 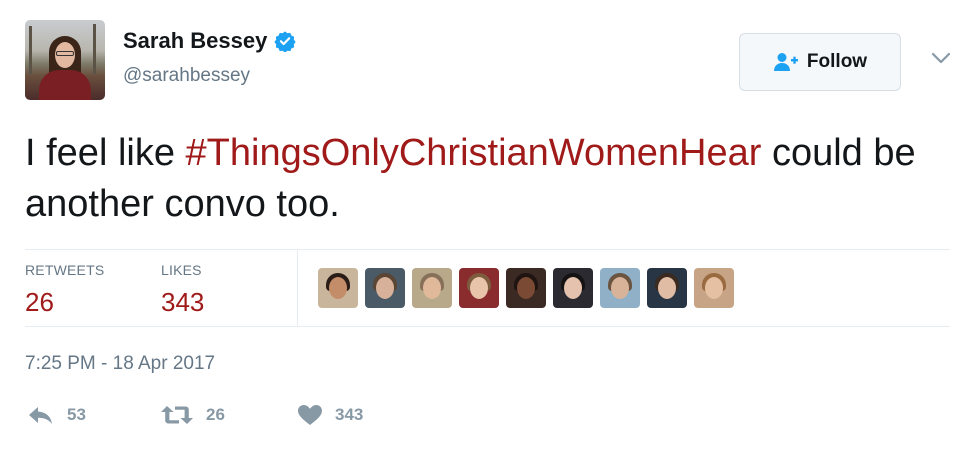 What do you see at coordinates (186, 76) in the screenshot?
I see `author-handle: @sarahbessey` at bounding box center [186, 76].